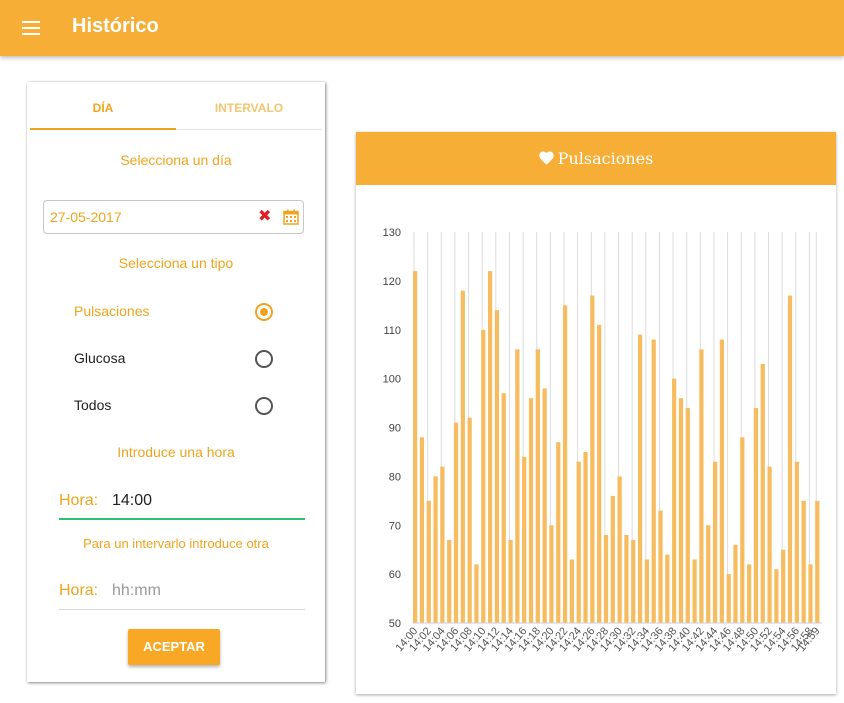 The width and height of the screenshot is (844, 703). What do you see at coordinates (176, 452) in the screenshot?
I see `hour-section-label: Introduce una hora` at bounding box center [176, 452].